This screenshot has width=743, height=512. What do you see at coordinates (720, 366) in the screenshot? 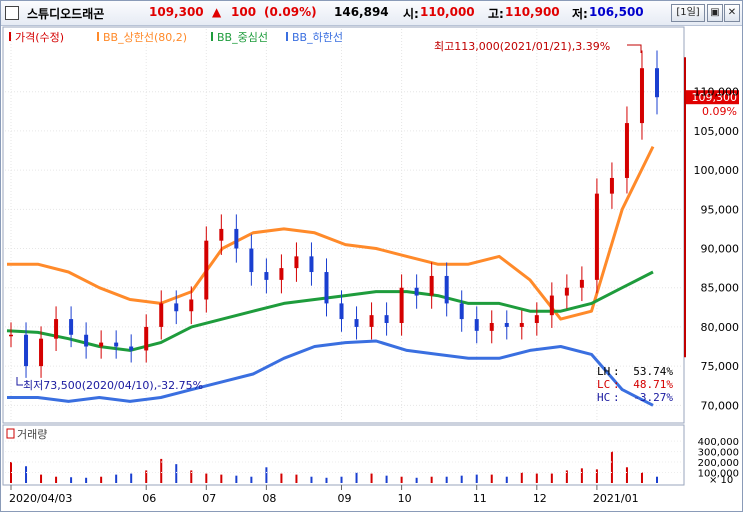
I see `y-tick-label: 75,000` at bounding box center [720, 366].